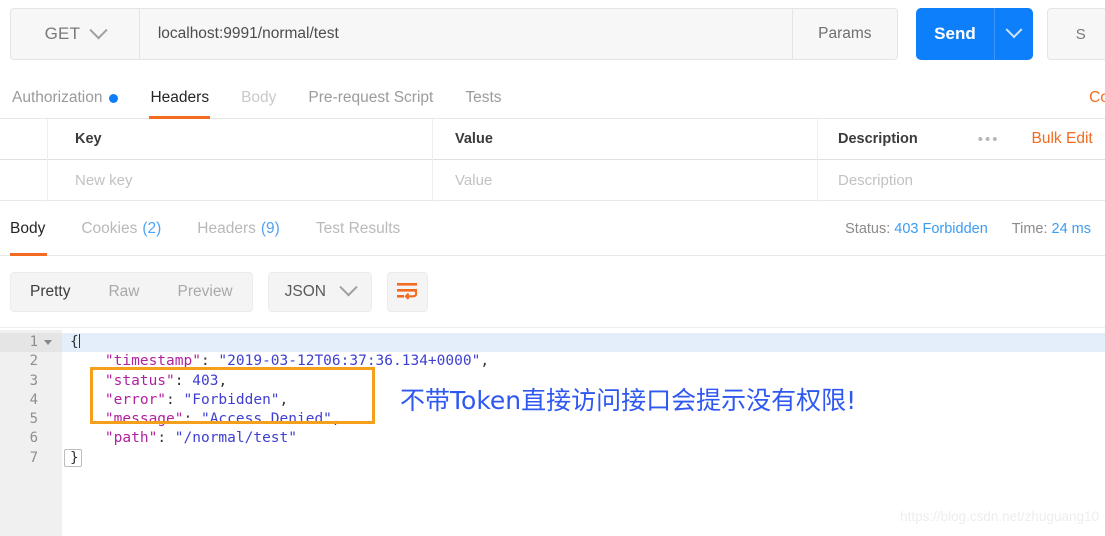  What do you see at coordinates (109, 228) in the screenshot?
I see `response-tab-cookies-label: Cookies` at bounding box center [109, 228].